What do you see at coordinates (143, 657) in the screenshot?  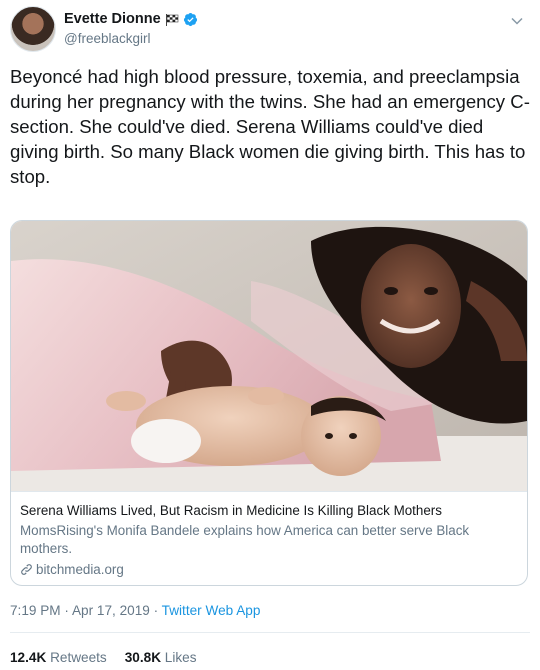 I see `likes-count: 30.8K` at bounding box center [143, 657].